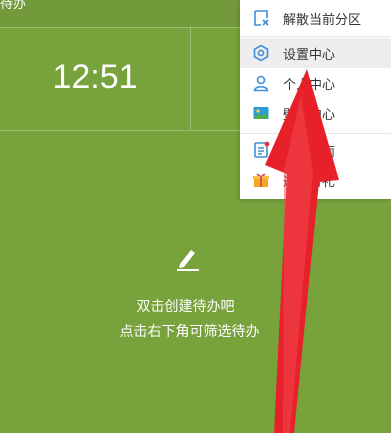  What do you see at coordinates (261, 53) in the screenshot?
I see `settings-icon` at bounding box center [261, 53].